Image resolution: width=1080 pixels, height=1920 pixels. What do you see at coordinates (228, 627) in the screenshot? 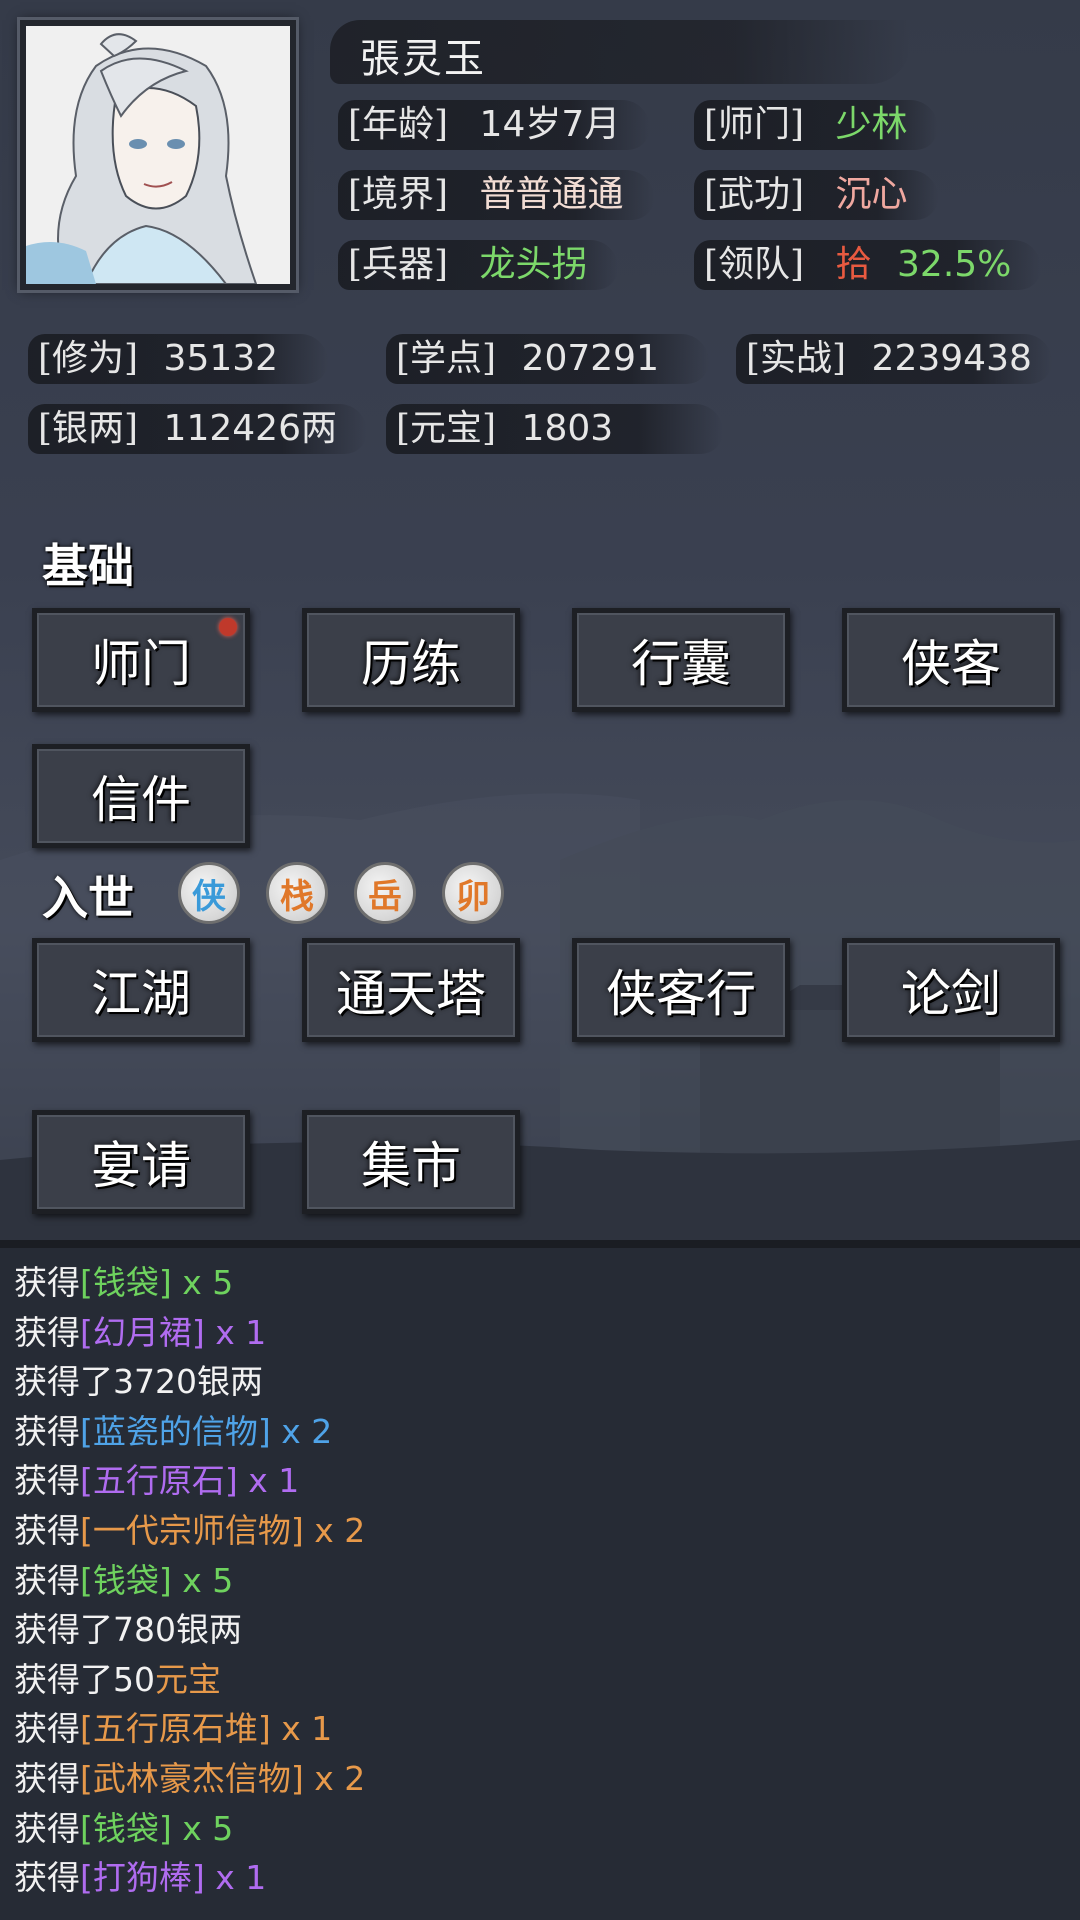
I see `notification-dot` at bounding box center [228, 627].